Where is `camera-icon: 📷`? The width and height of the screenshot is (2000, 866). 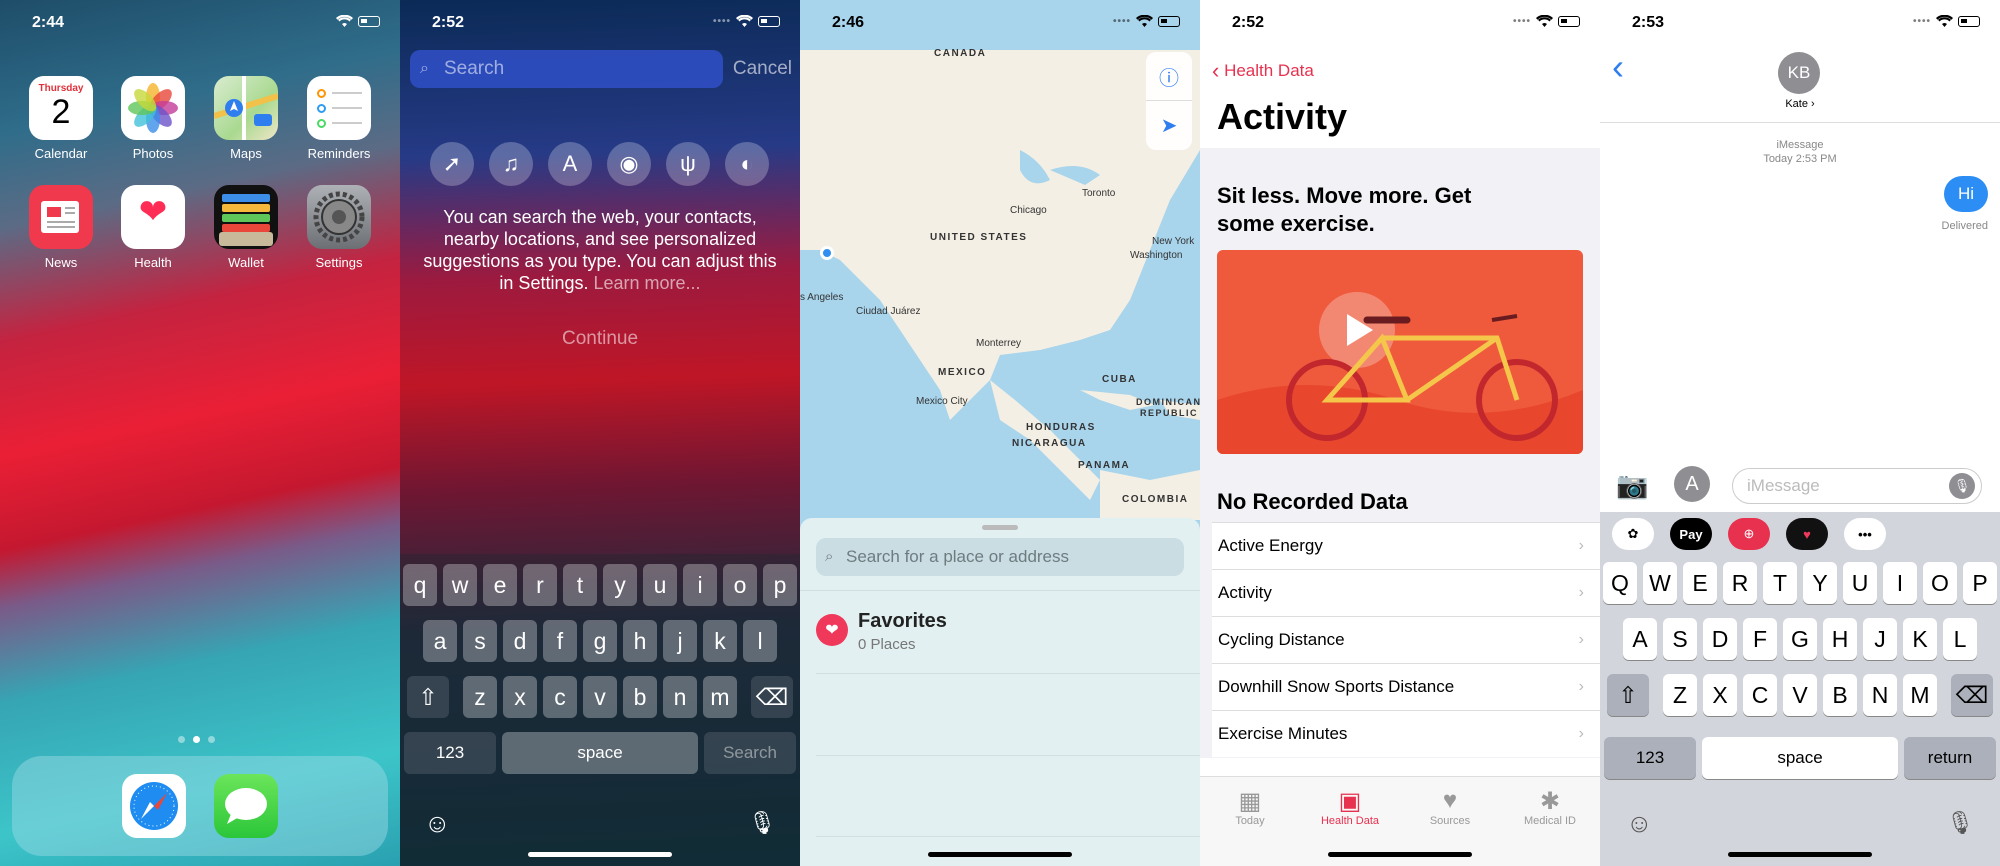
camera-icon: 📷 is located at coordinates (1632, 485).